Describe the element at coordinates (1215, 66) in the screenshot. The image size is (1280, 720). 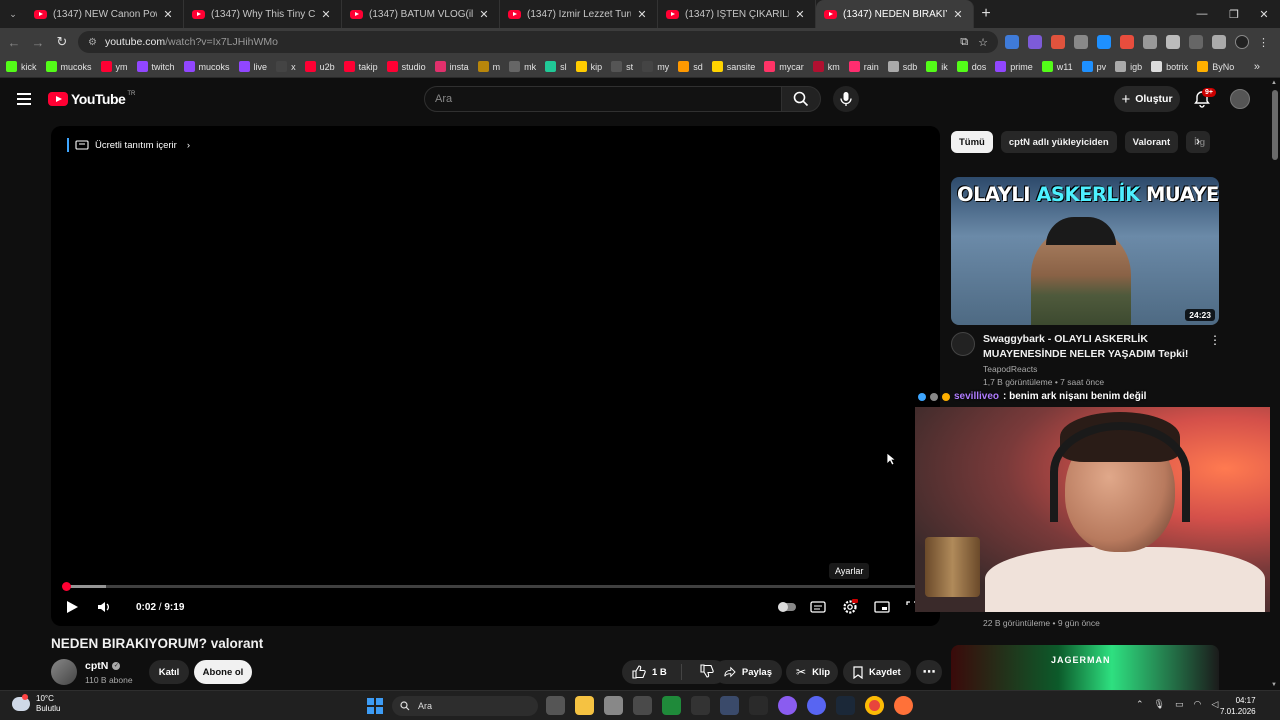
I see `bookmark-item: ByNo` at that location.